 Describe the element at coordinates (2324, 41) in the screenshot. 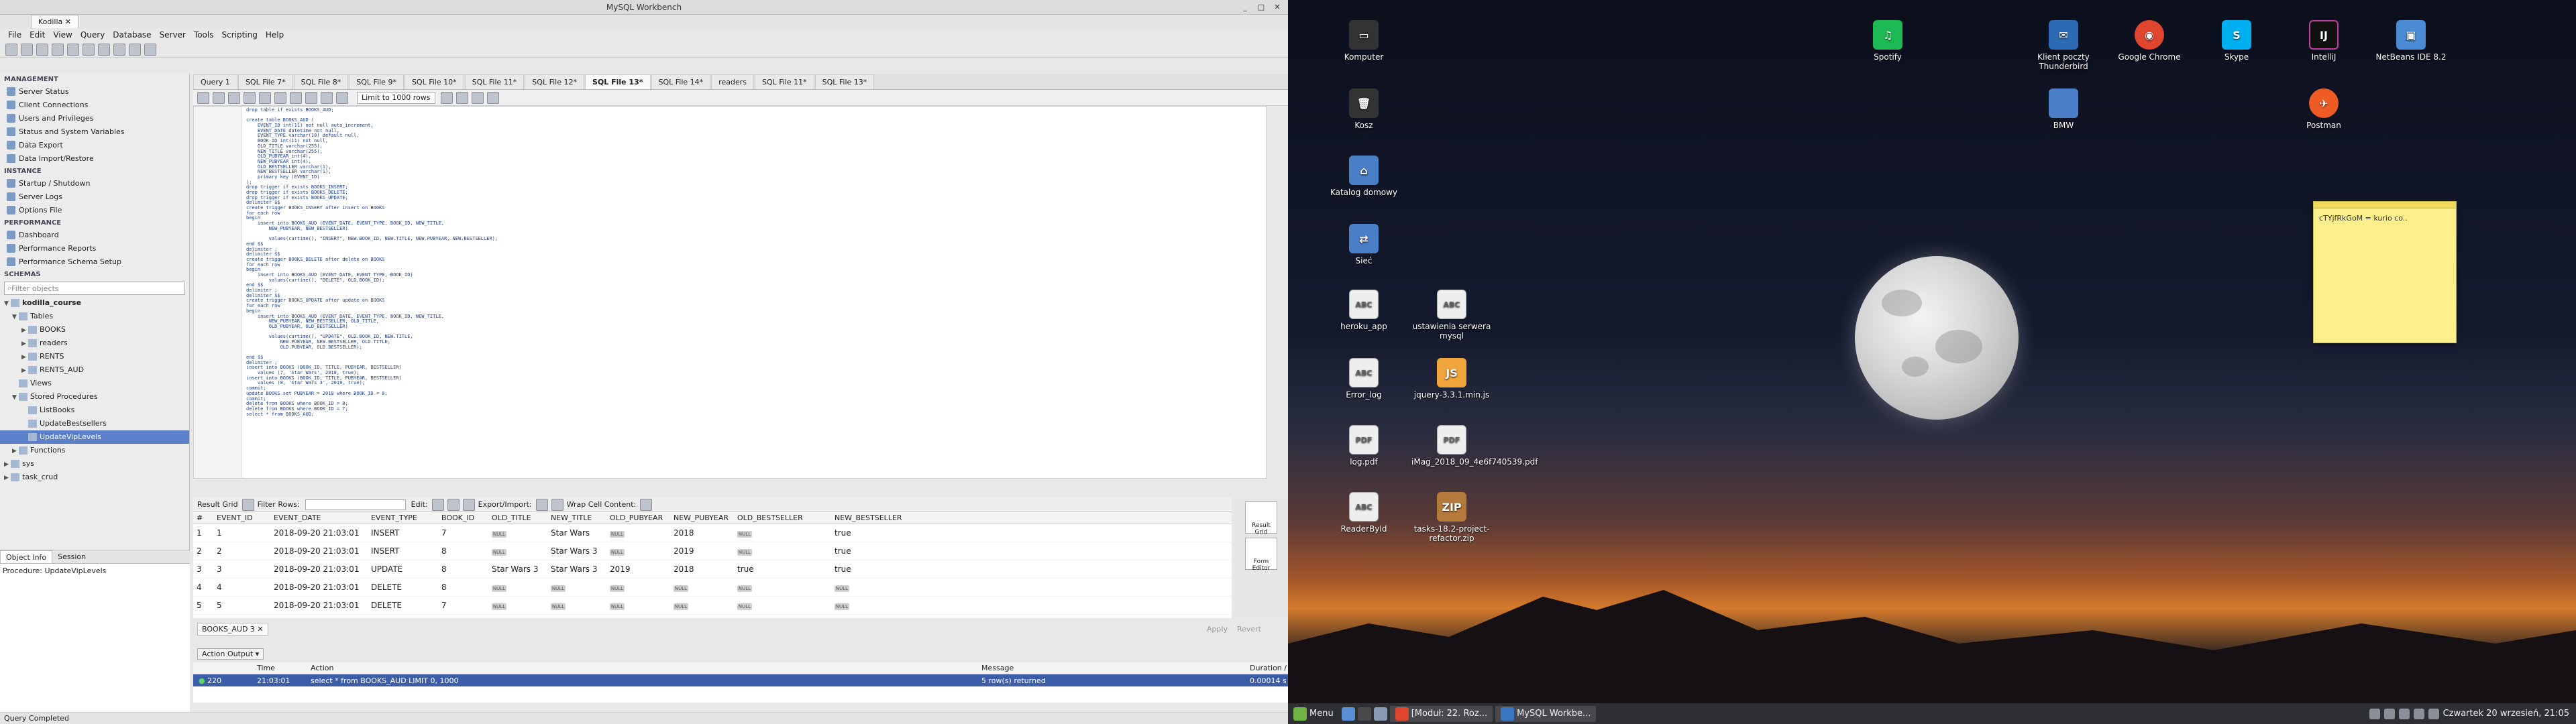

I see `desktop-icon-intellij: IJ IntelliJ` at that location.